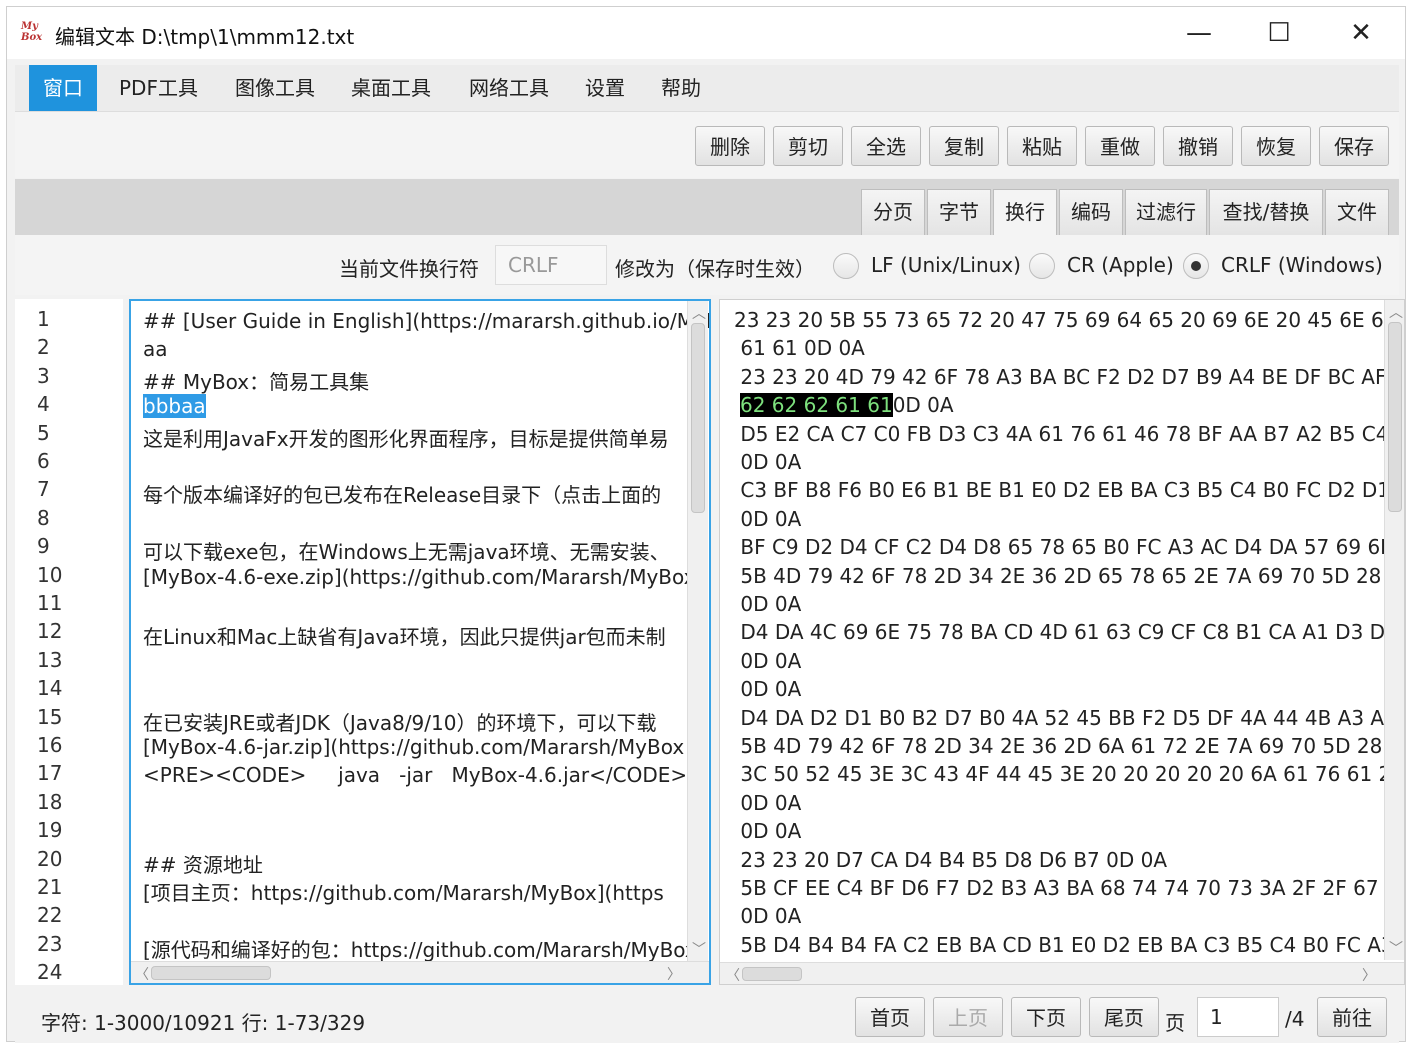  Describe the element at coordinates (1124, 1017) in the screenshot. I see `last-page-button: 尾页` at that location.